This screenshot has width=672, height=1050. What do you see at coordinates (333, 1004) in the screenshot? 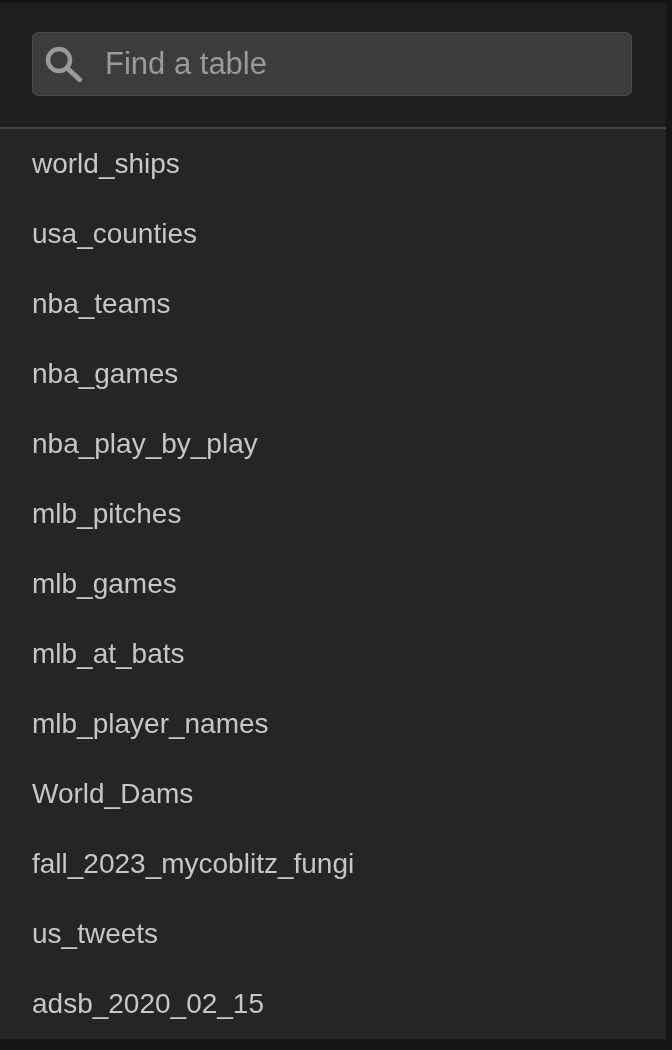
I see `table-list-item: adsb_2020_02_15` at bounding box center [333, 1004].